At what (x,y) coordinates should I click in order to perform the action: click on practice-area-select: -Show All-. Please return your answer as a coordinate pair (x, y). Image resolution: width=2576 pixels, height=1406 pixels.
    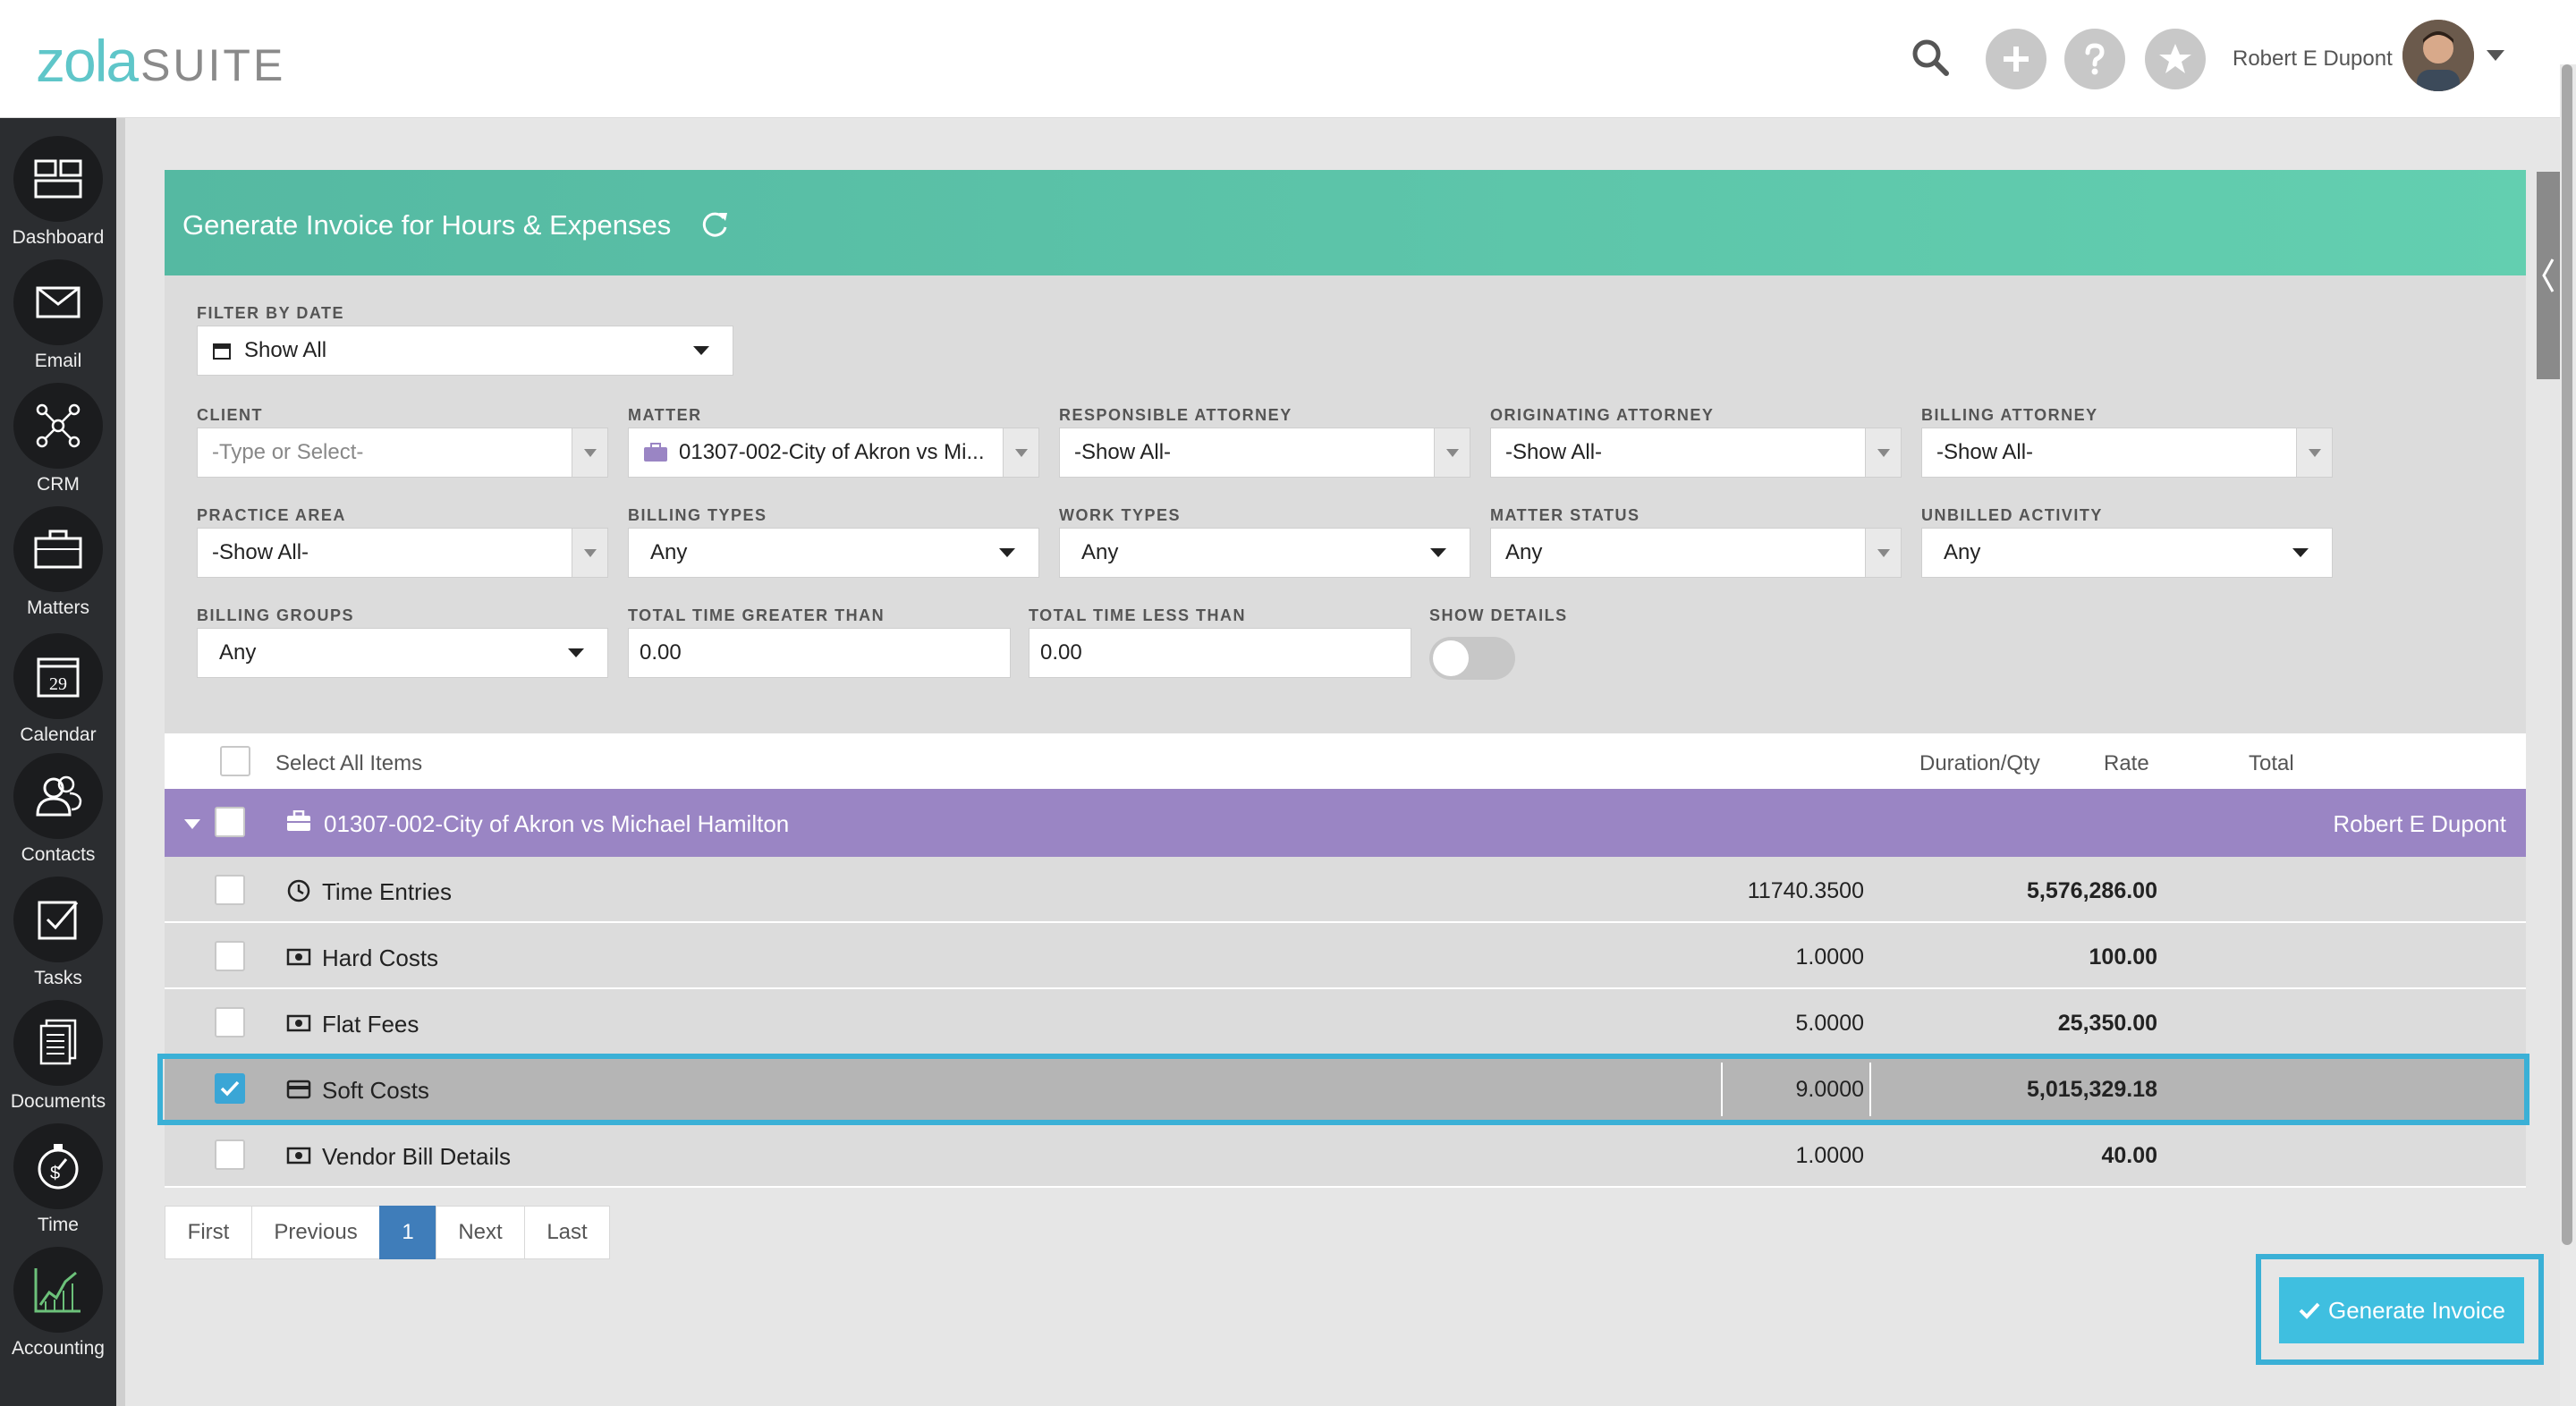
    Looking at the image, I should click on (402, 553).